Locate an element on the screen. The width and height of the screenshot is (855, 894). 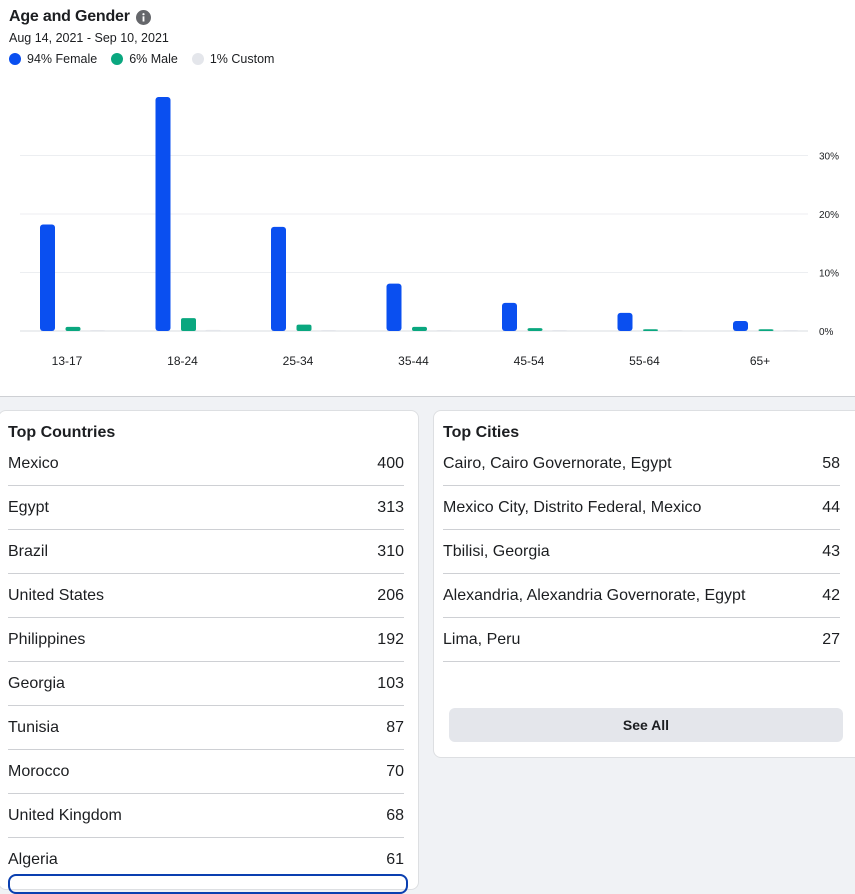
country-row-value: 61 is located at coordinates (395, 859).